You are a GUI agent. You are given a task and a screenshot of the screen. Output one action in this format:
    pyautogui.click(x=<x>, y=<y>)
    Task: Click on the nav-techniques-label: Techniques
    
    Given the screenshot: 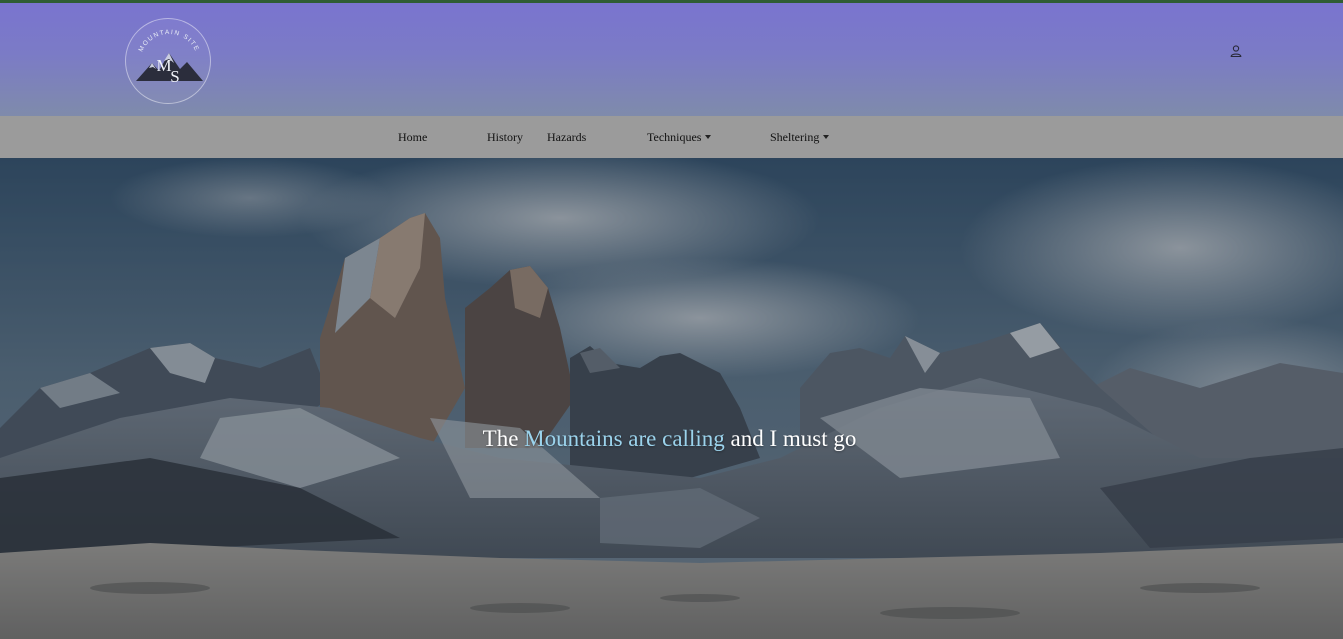 What is the action you would take?
    pyautogui.click(x=674, y=137)
    